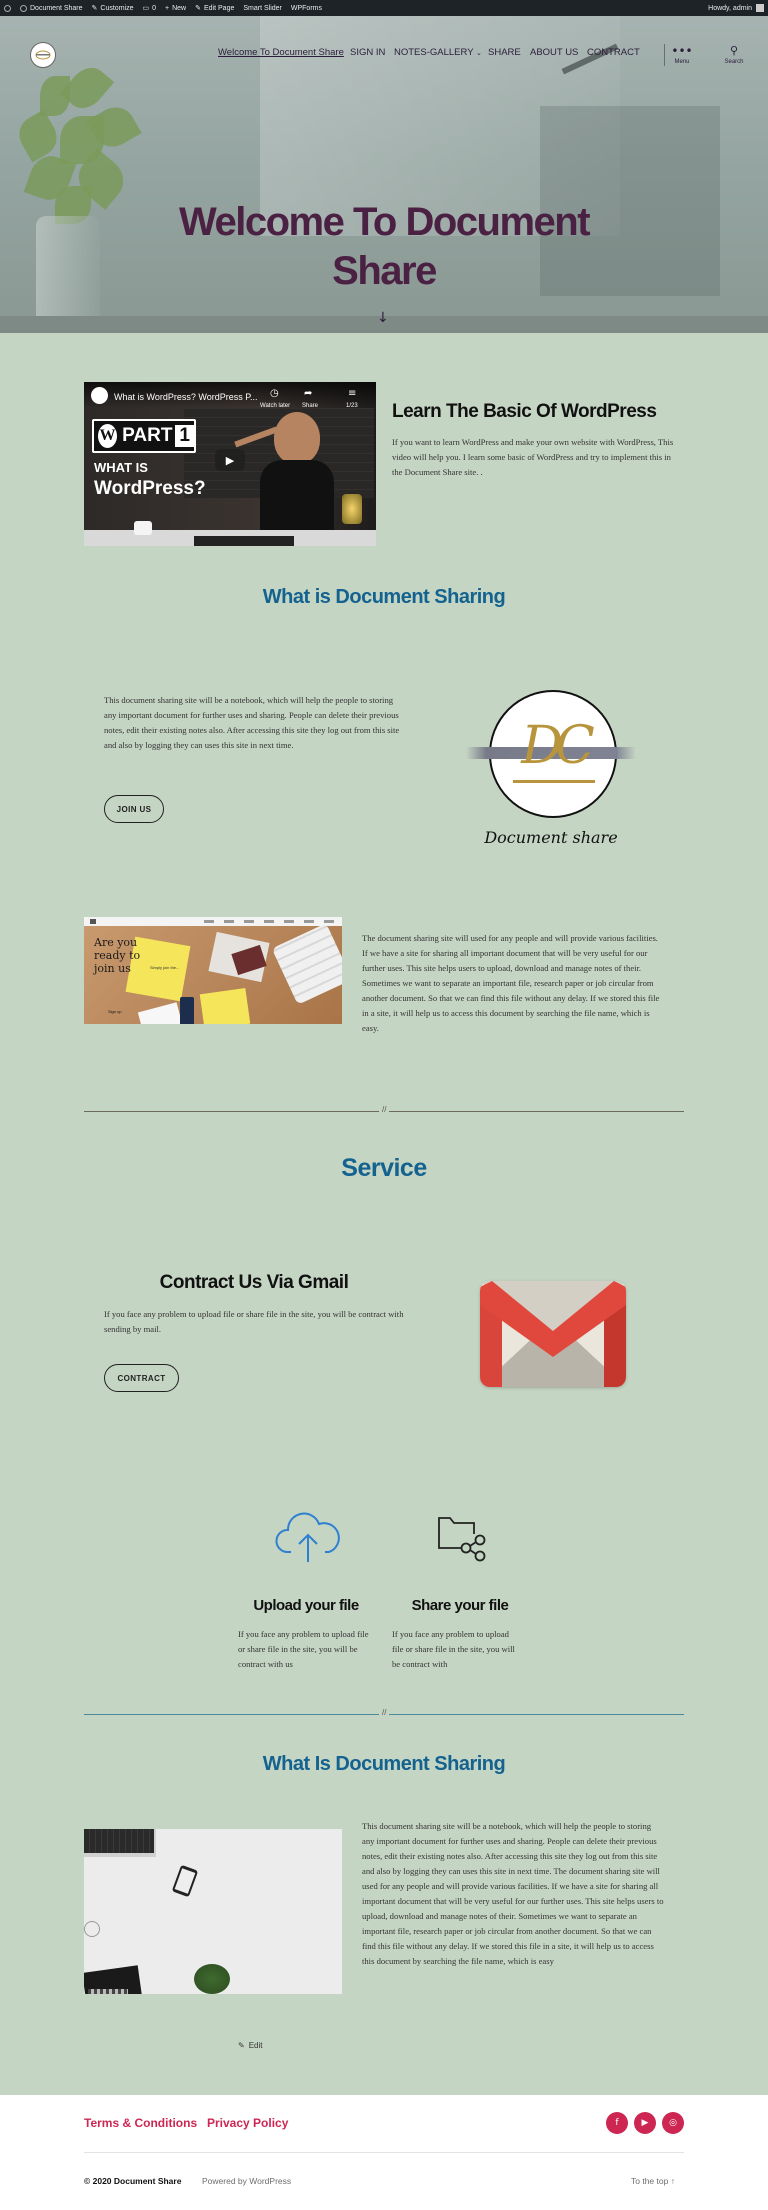 The image size is (768, 2210). I want to click on wordpress-logo-icon: W, so click(108, 436).